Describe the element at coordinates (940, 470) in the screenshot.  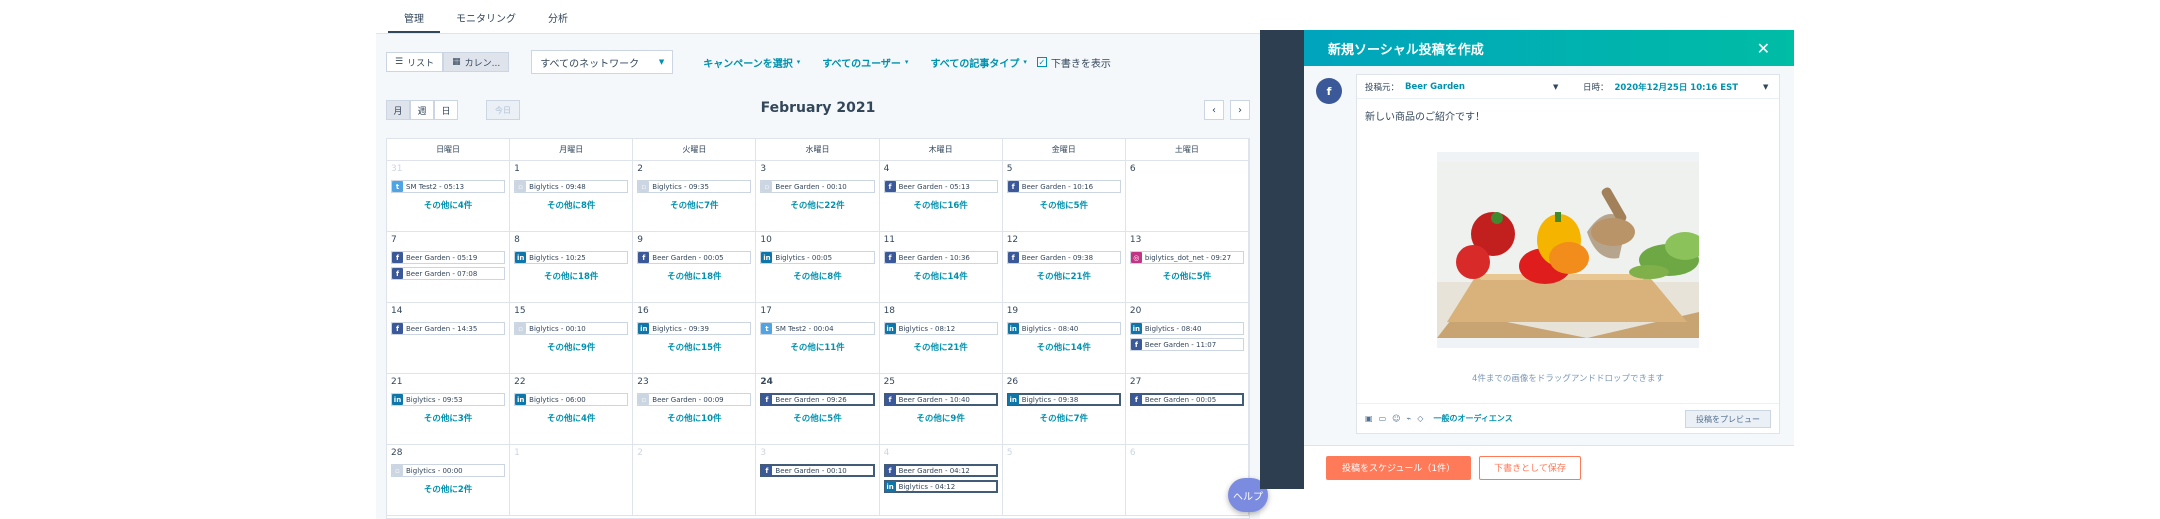
I see `calendar-post: f Beer Garden - 04:12` at that location.